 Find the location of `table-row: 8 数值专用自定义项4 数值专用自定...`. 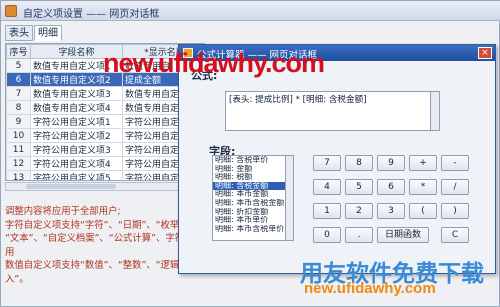

table-row: 8 数值专用自定义项4 数值专用自定... is located at coordinates (105, 107).